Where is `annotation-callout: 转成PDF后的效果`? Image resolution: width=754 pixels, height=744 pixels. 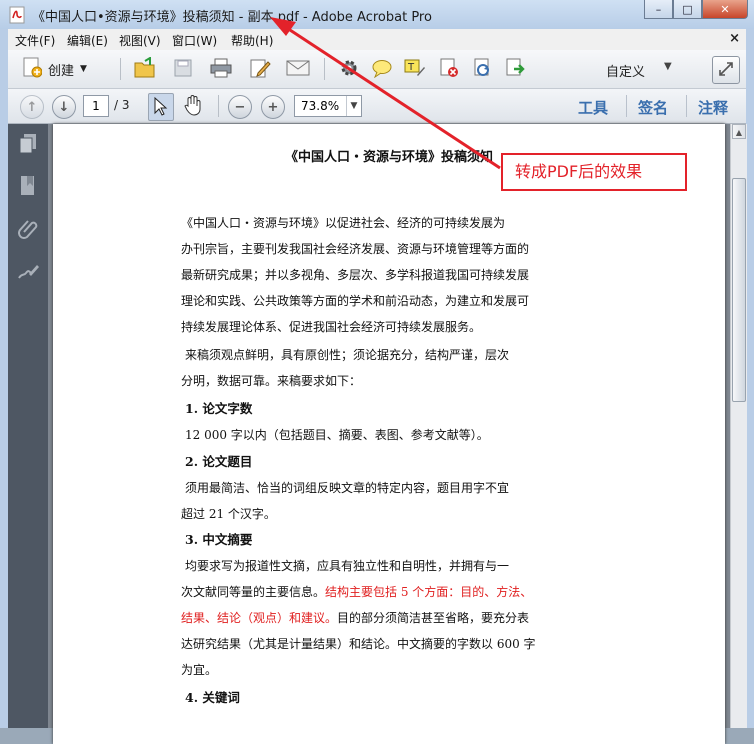
annotation-callout: 转成PDF后的效果 is located at coordinates (594, 172).